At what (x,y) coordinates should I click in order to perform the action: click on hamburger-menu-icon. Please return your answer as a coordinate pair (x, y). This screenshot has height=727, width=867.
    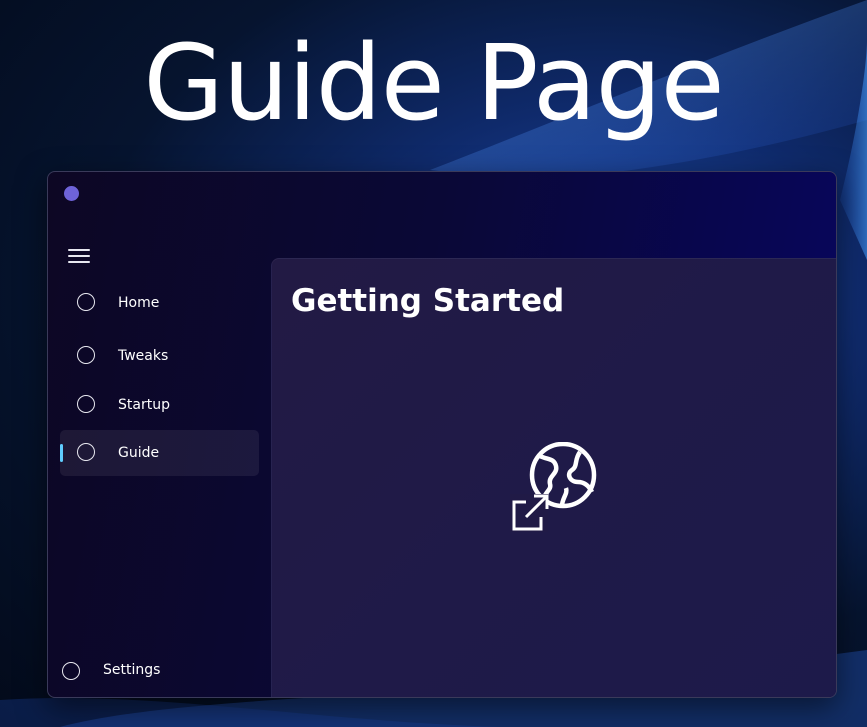
    Looking at the image, I should click on (79, 256).